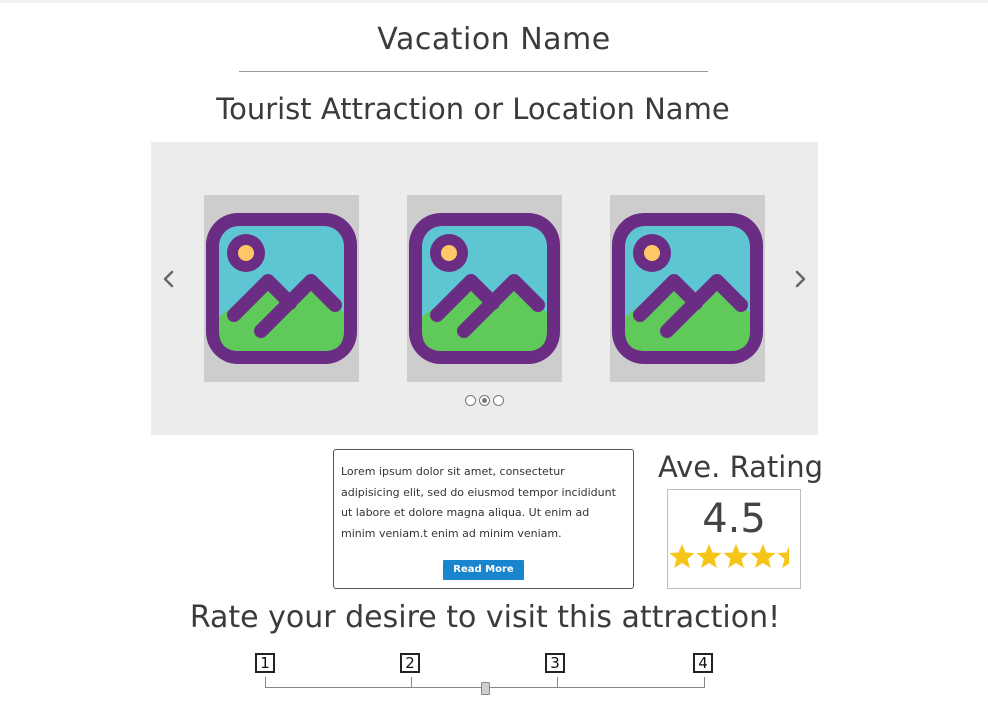  What do you see at coordinates (265, 663) in the screenshot?
I see `scale-label-1: 1` at bounding box center [265, 663].